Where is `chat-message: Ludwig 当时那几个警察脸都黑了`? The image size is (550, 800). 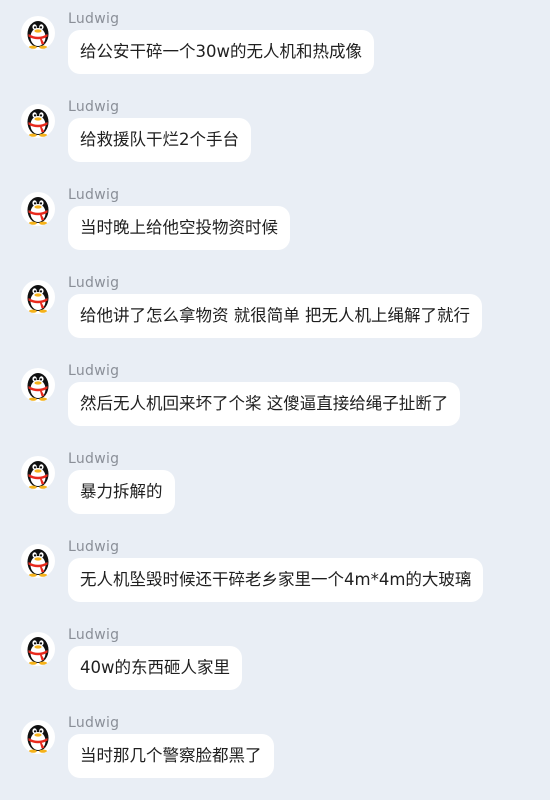 chat-message: Ludwig 当时那几个警察脸都黑了 is located at coordinates (275, 748).